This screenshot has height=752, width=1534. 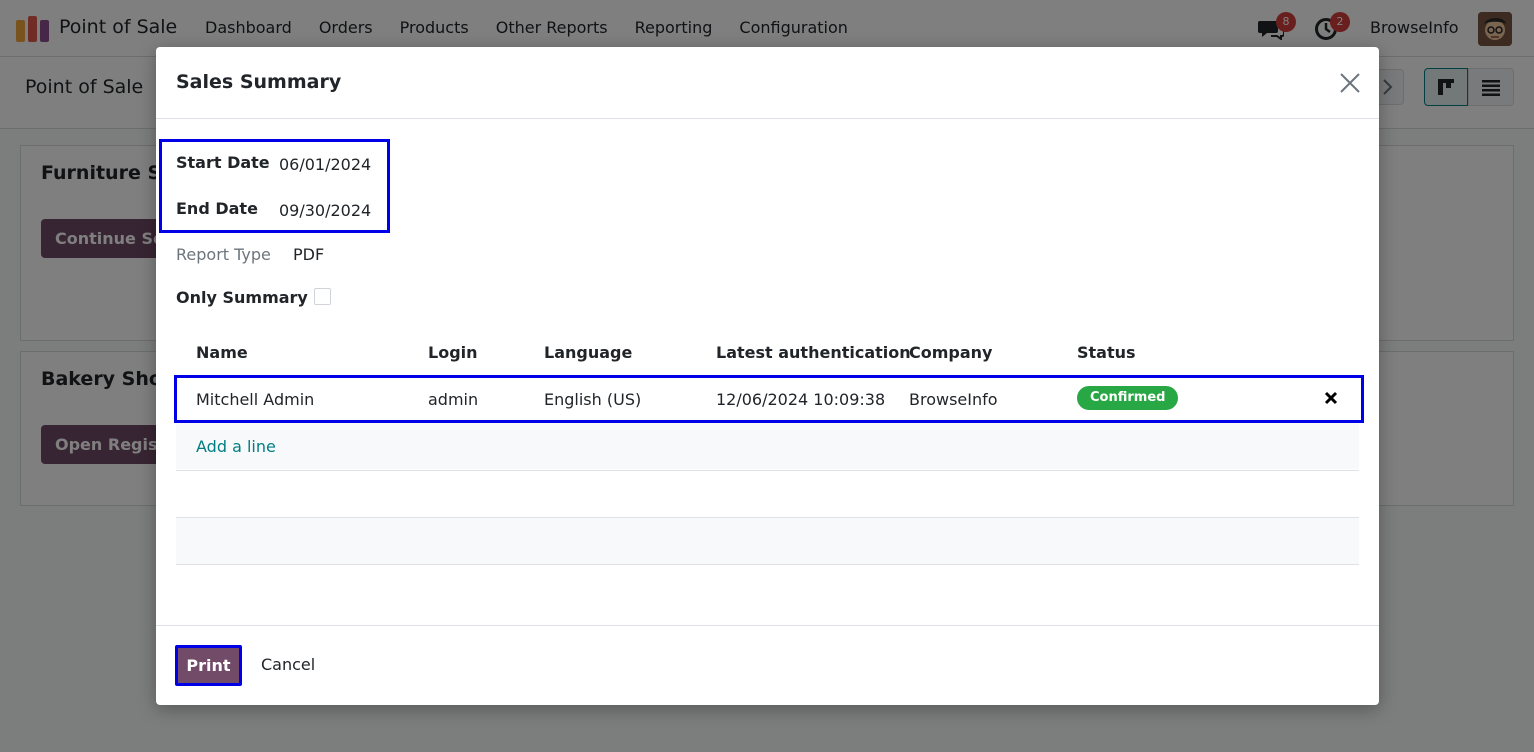 I want to click on modal-title: Sales Summary, so click(x=259, y=82).